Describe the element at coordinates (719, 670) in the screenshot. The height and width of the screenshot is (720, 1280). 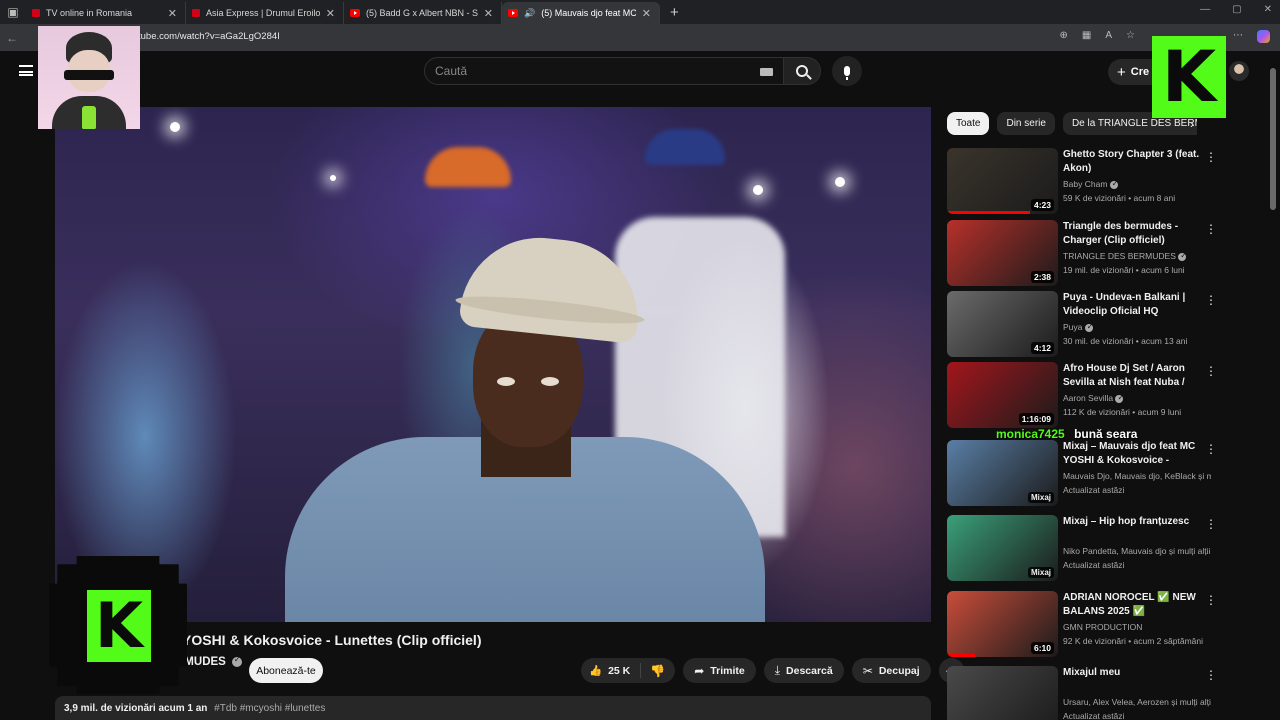
I see `share-button: ➦ Trimite` at that location.